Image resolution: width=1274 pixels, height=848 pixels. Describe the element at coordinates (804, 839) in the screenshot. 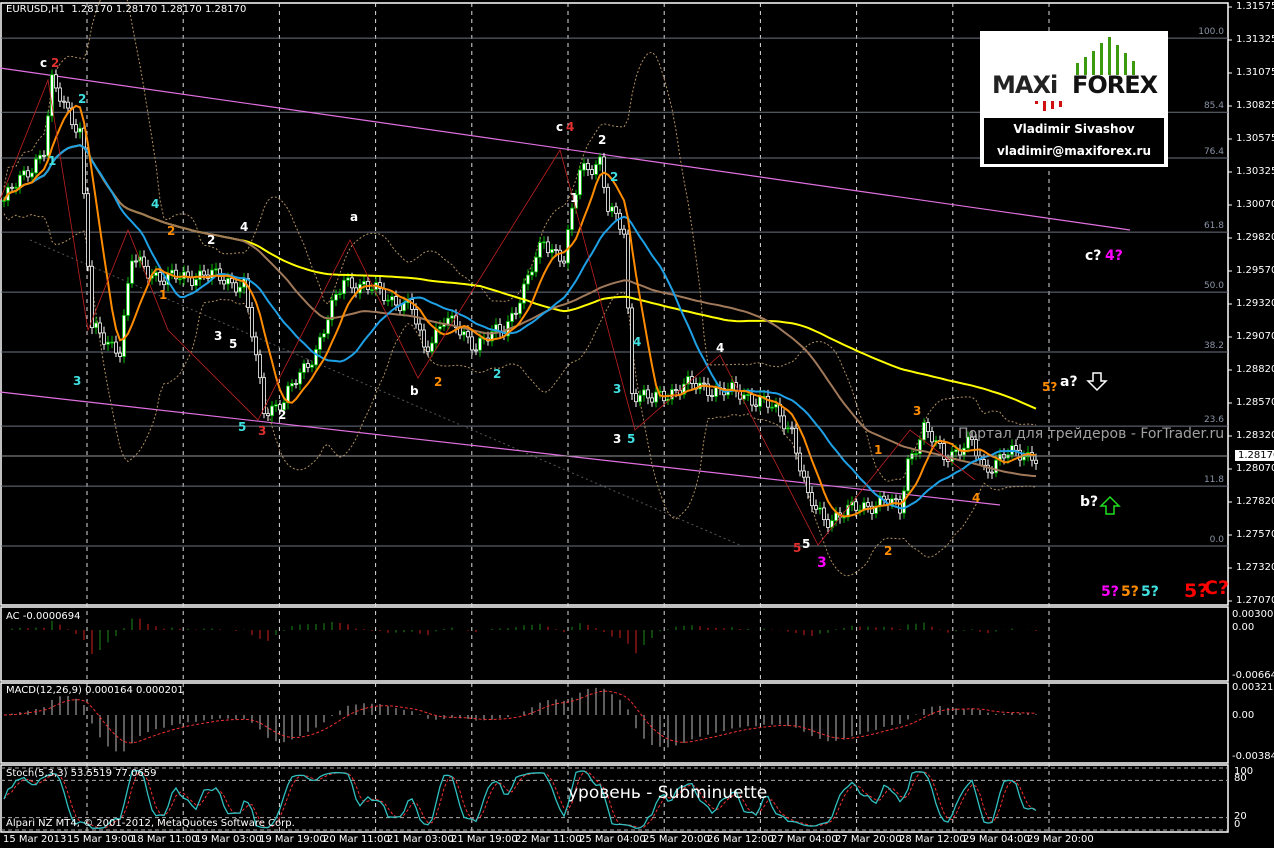

I see `x-tick-label: 27 Mar 04:00` at that location.